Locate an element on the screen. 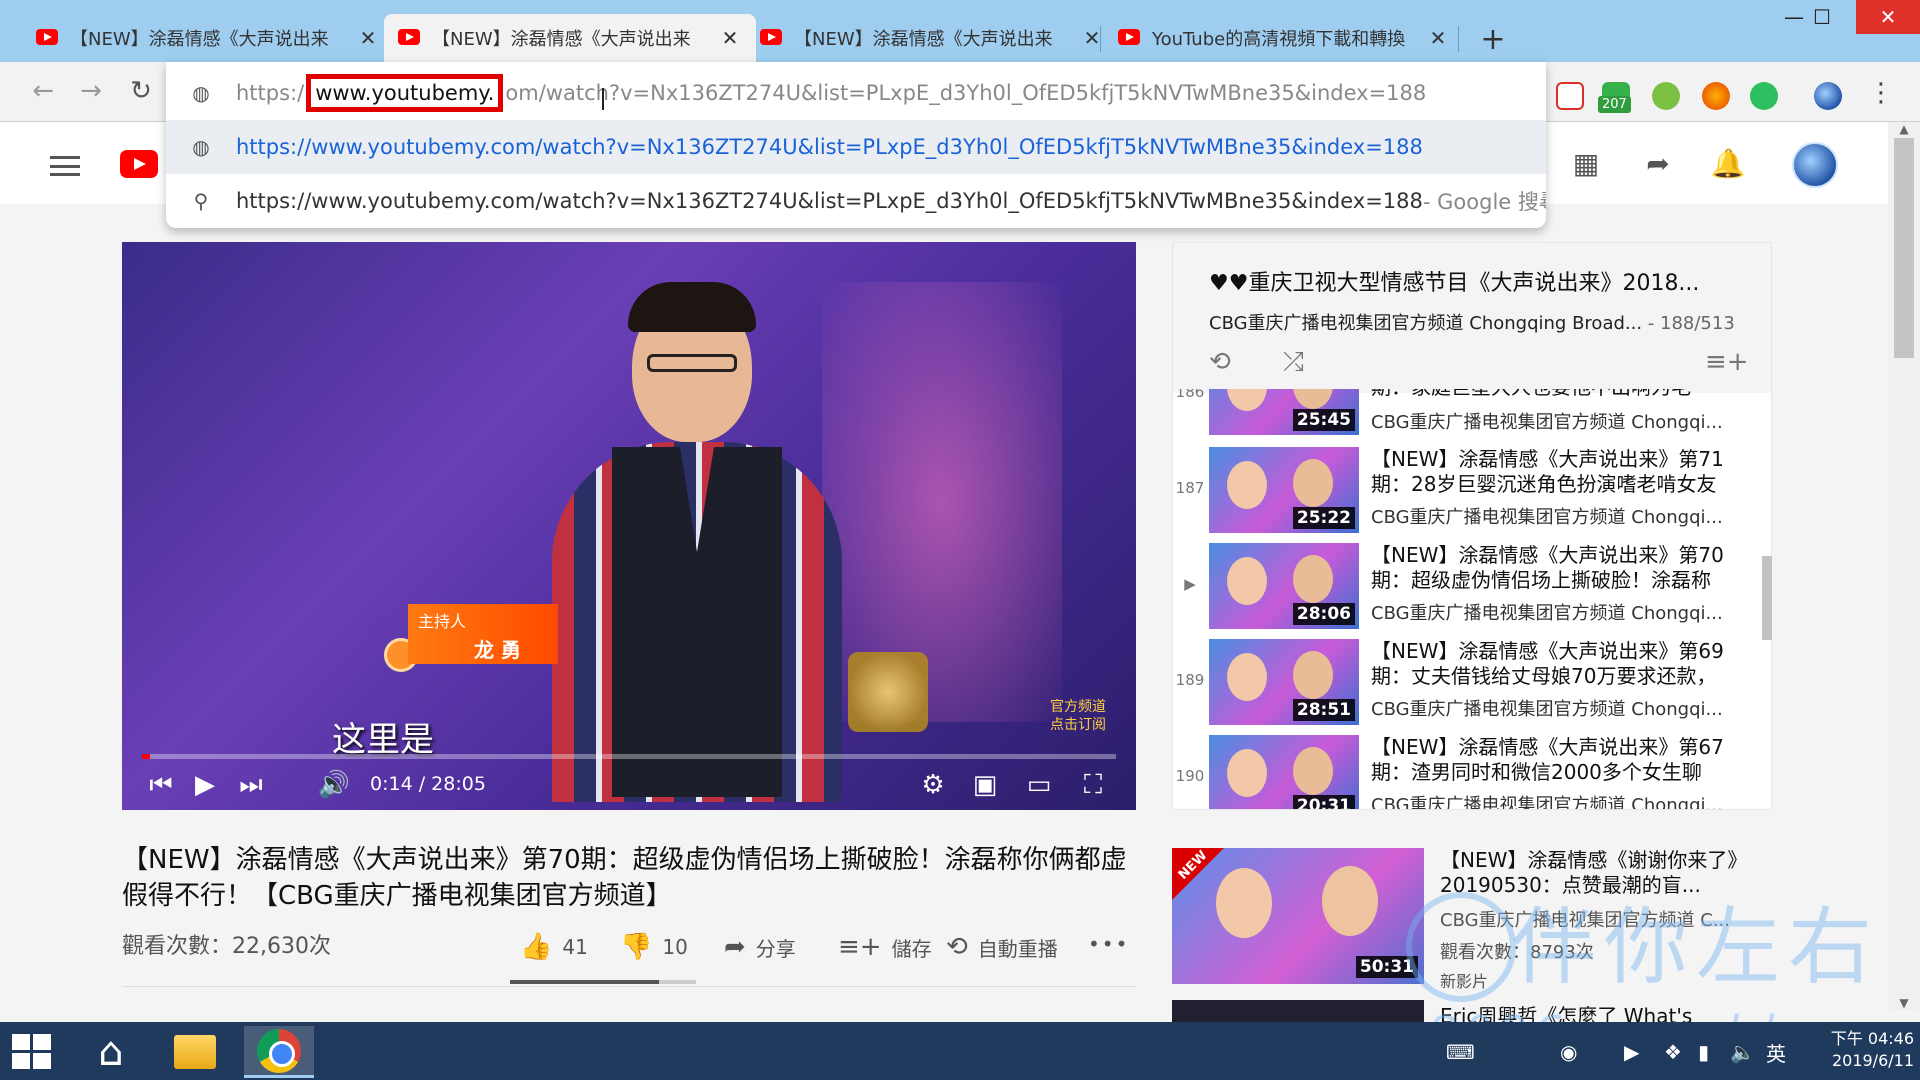 This screenshot has width=1920, height=1080. hamburger-menu-icon is located at coordinates (65, 166).